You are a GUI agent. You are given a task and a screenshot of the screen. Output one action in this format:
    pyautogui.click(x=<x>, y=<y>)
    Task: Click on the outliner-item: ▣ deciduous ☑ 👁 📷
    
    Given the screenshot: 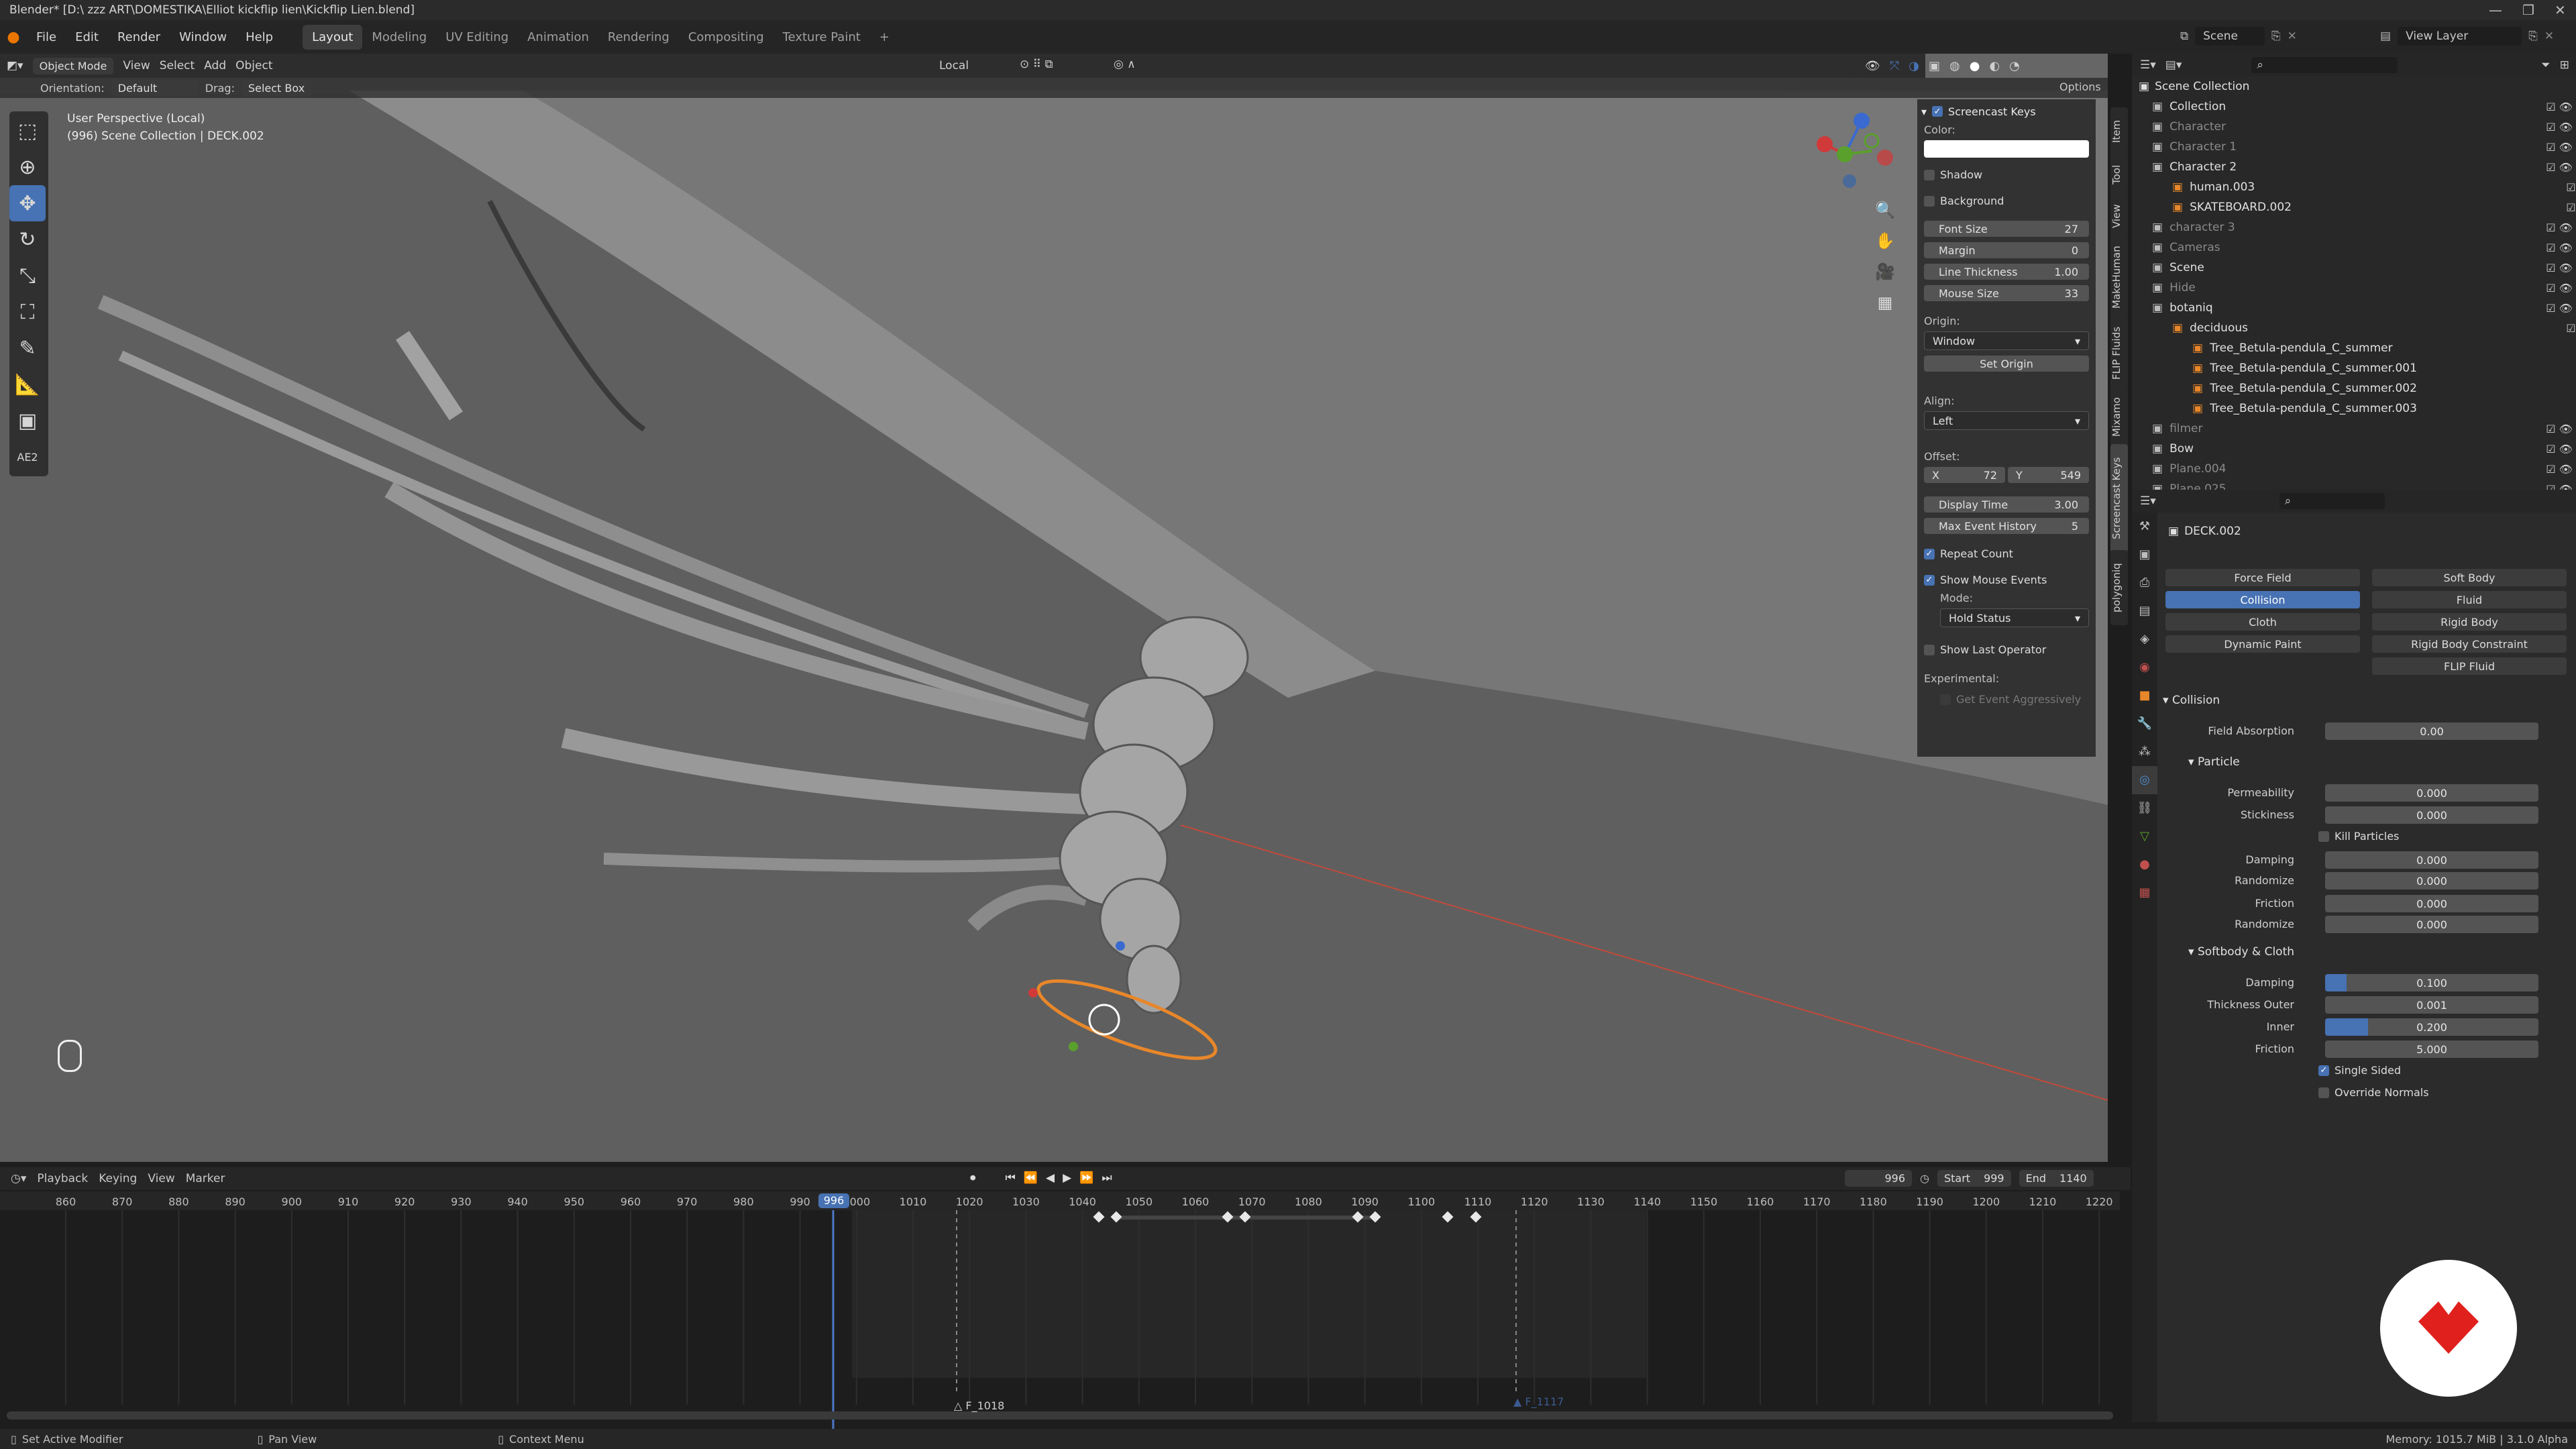 What is the action you would take?
    pyautogui.click(x=2354, y=328)
    